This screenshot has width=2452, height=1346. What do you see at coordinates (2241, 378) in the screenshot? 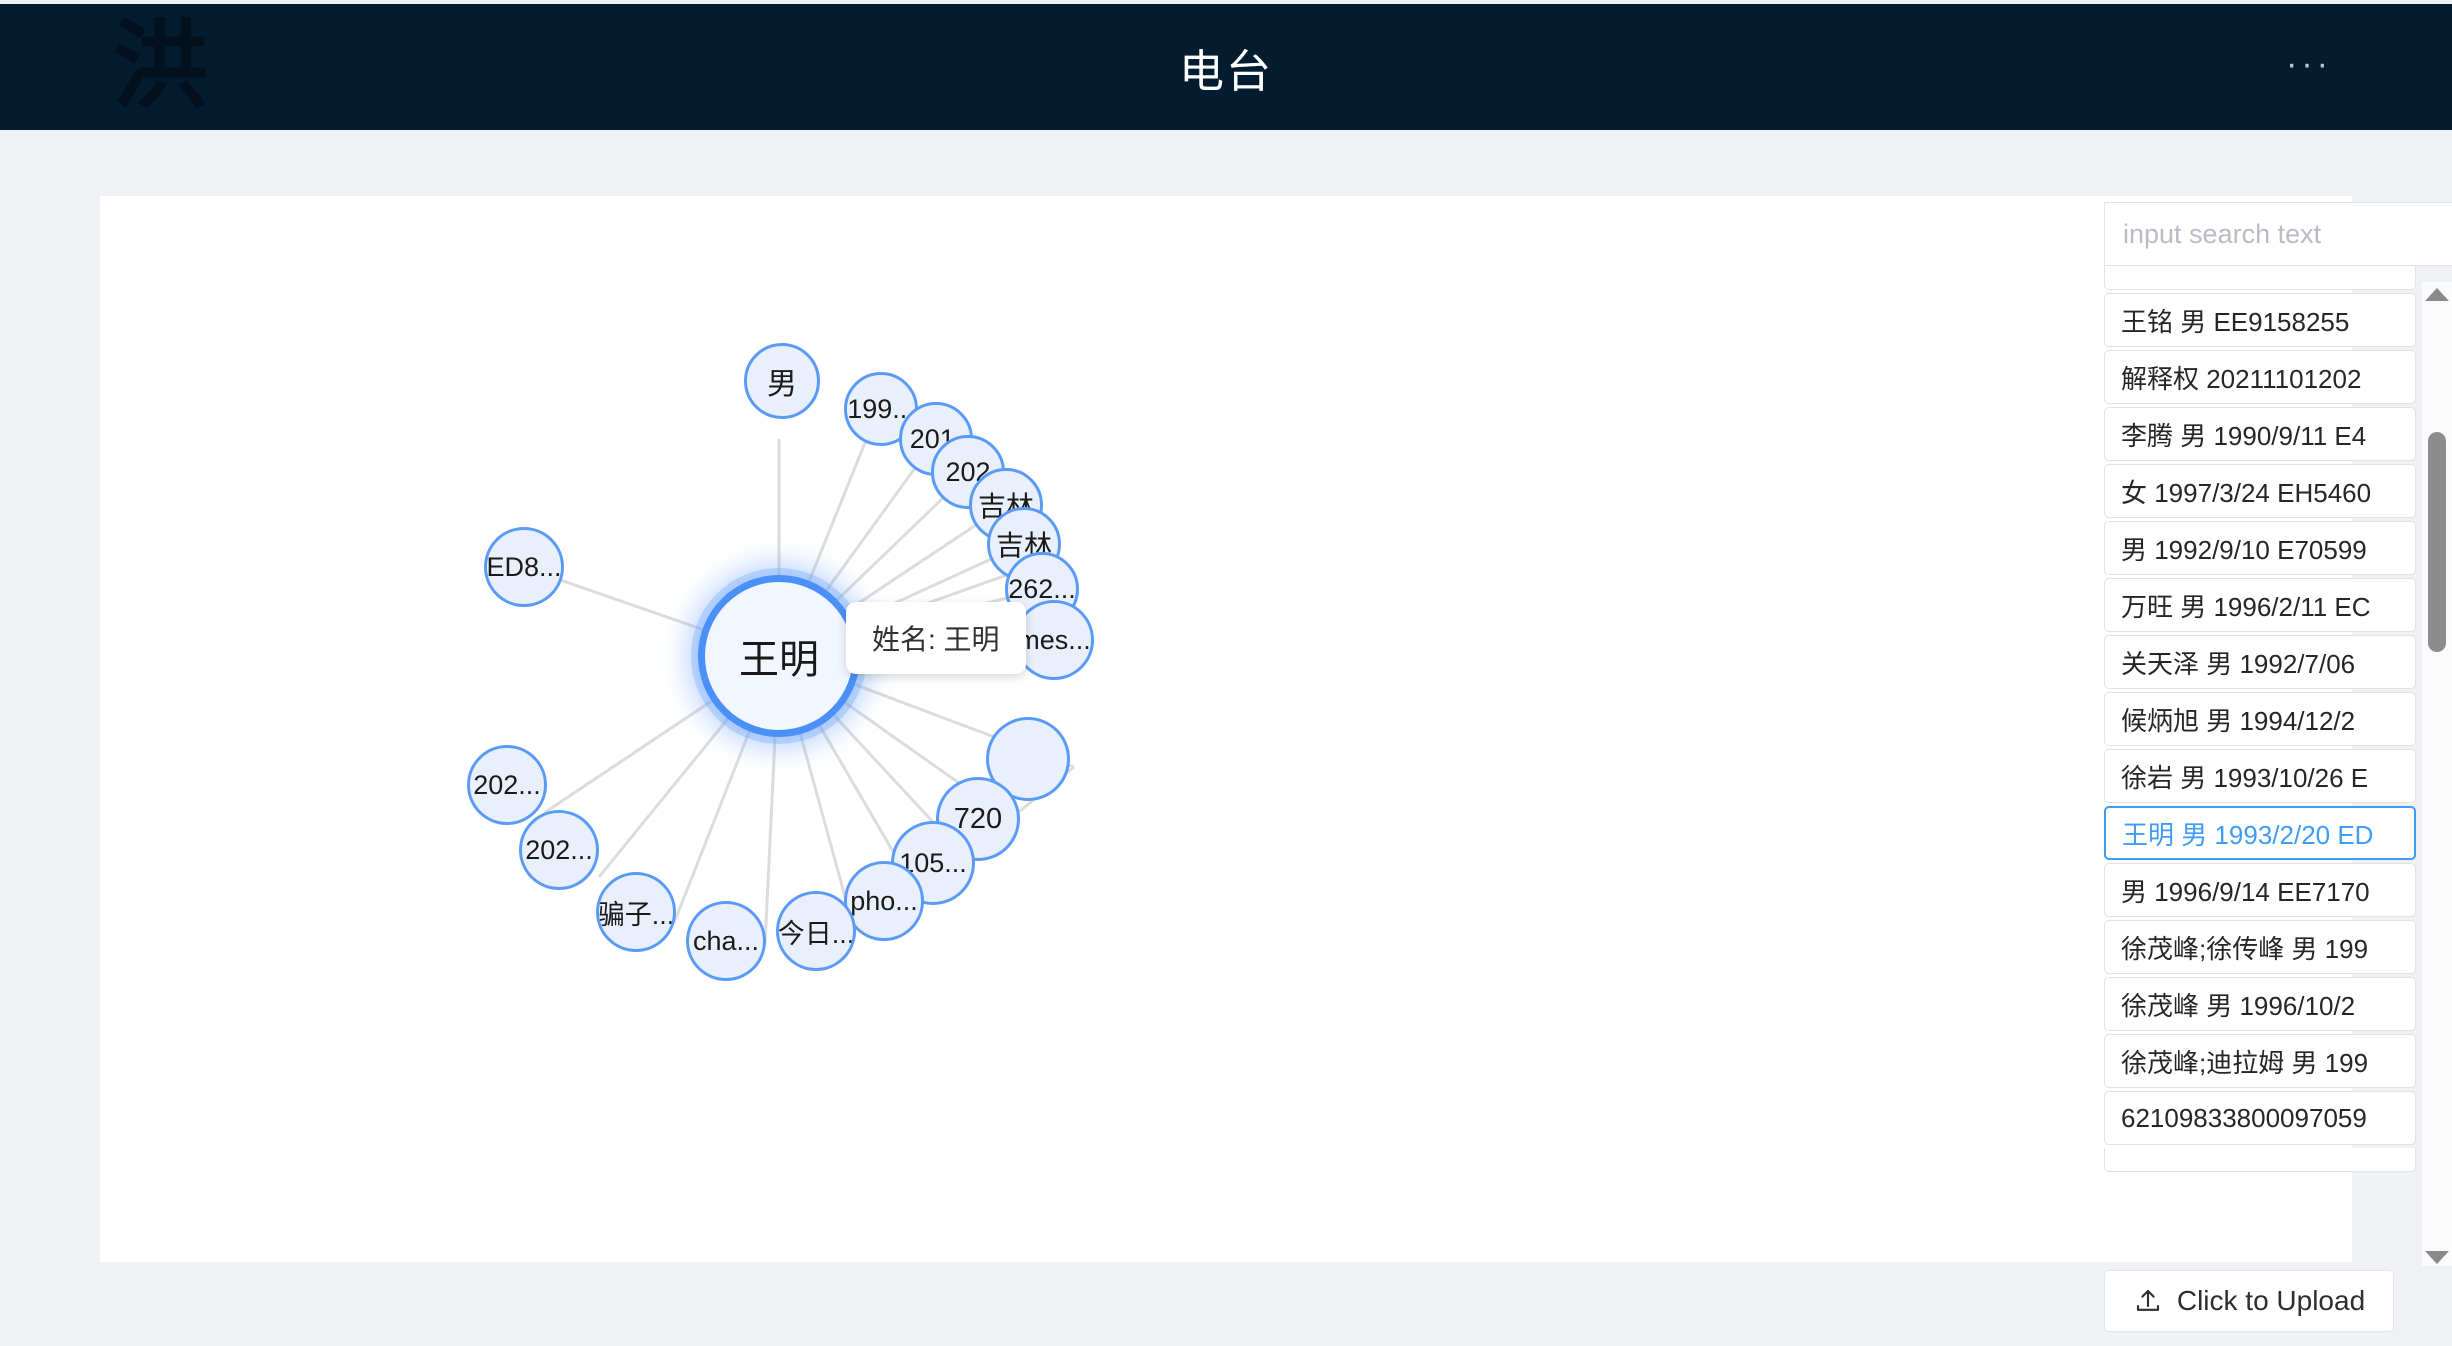
I see `list-item-label: 解释权 20211101202` at bounding box center [2241, 378].